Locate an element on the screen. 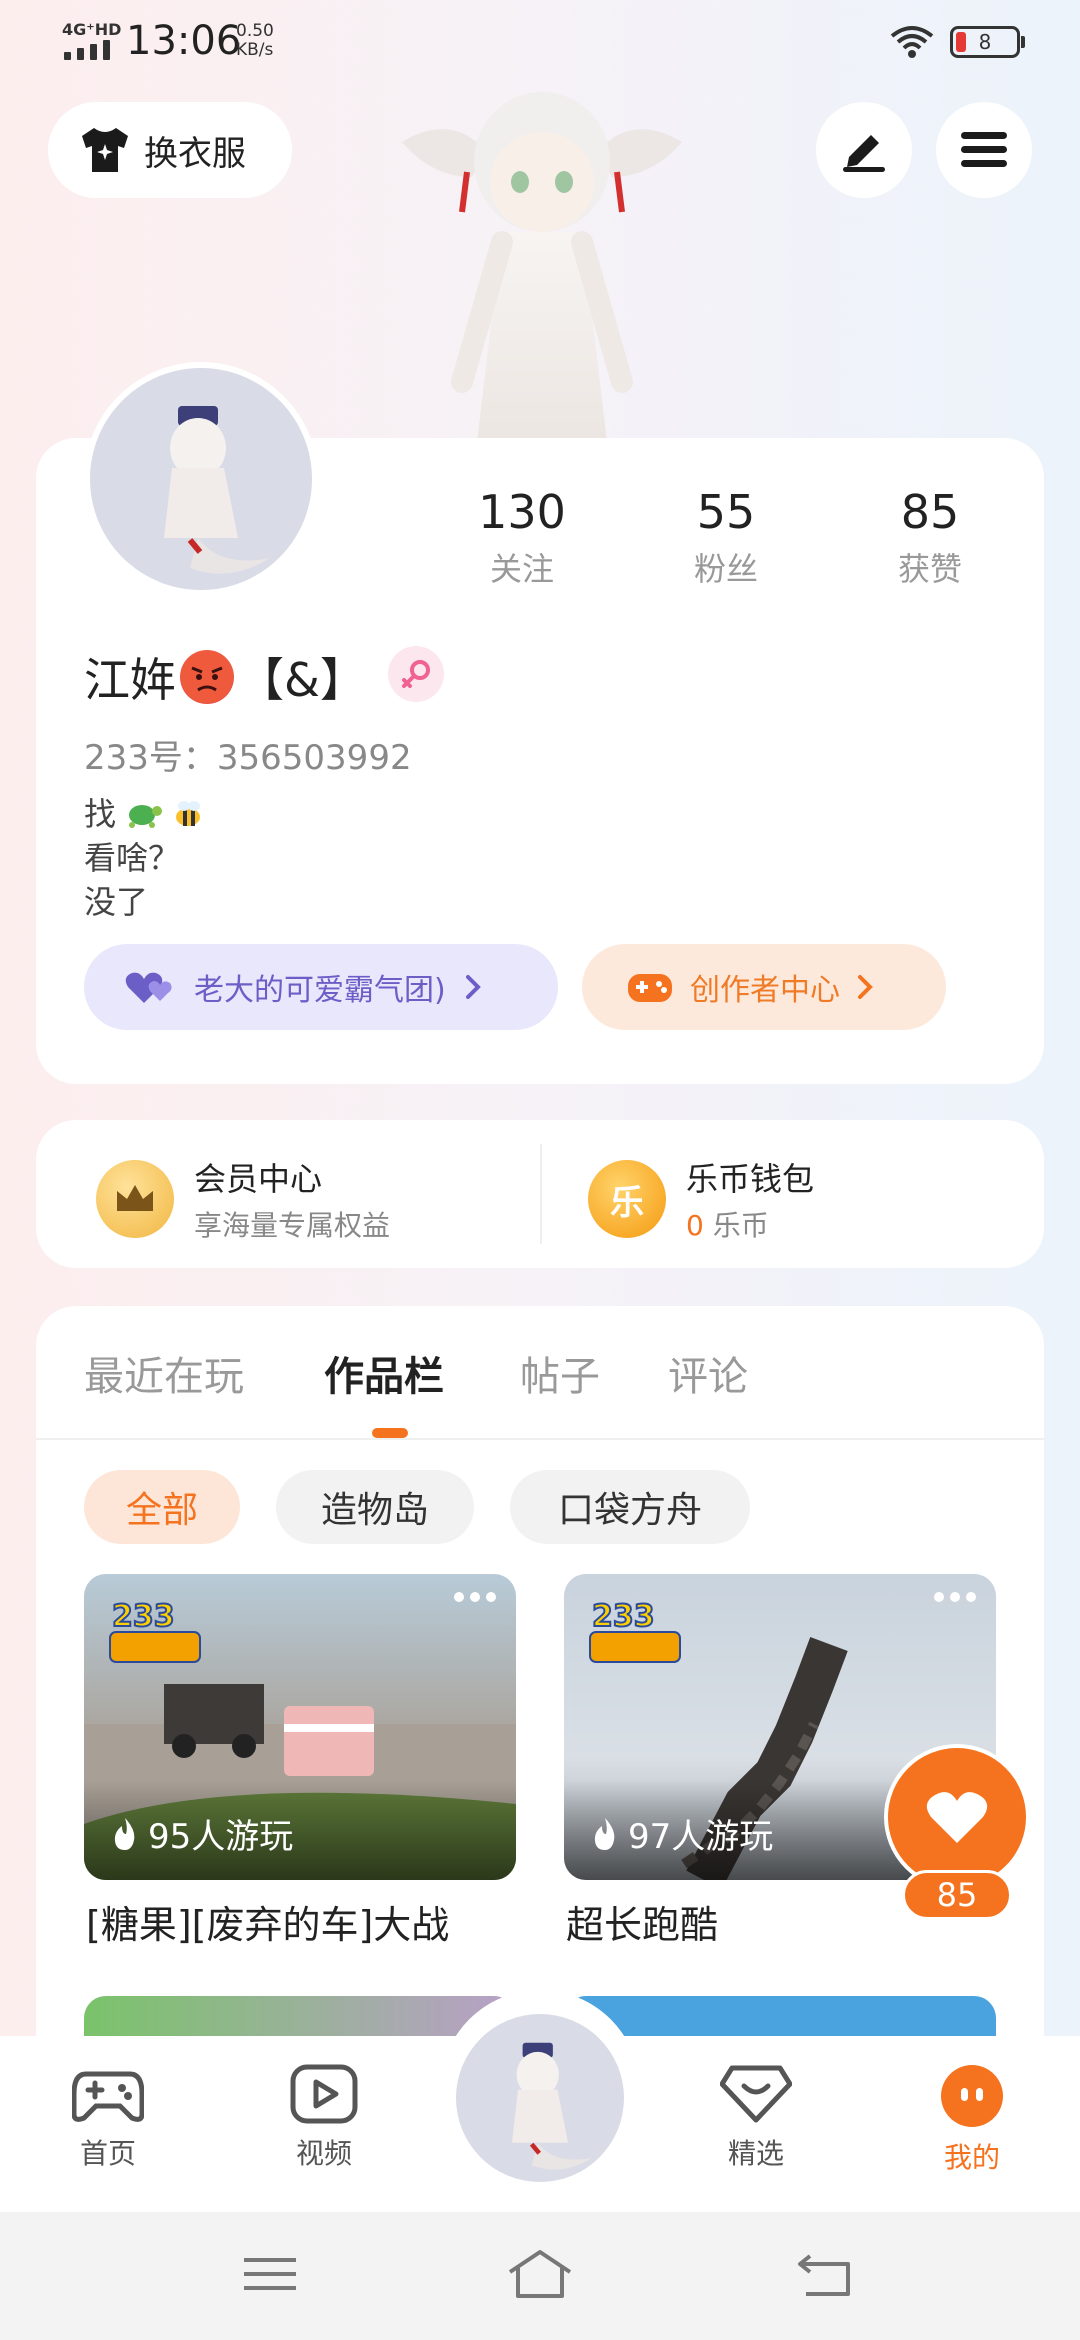 The height and width of the screenshot is (2340, 1080). creator-center-label: 创作者中心 is located at coordinates (765, 990).